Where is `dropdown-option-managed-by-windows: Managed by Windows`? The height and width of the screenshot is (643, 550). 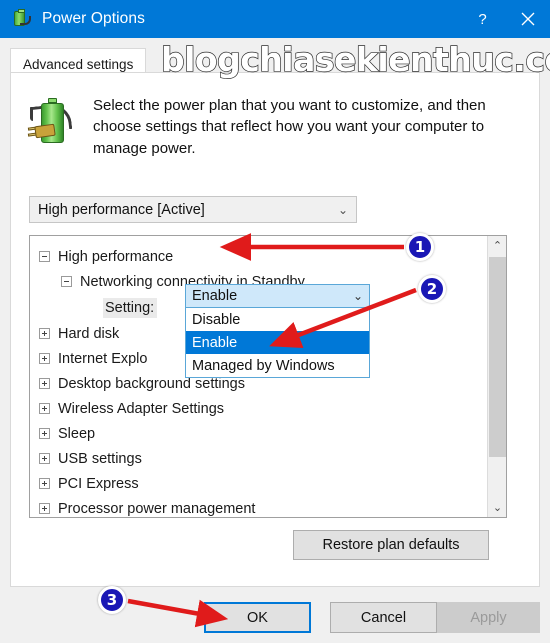
dropdown-option-managed-by-windows: Managed by Windows is located at coordinates (277, 365).